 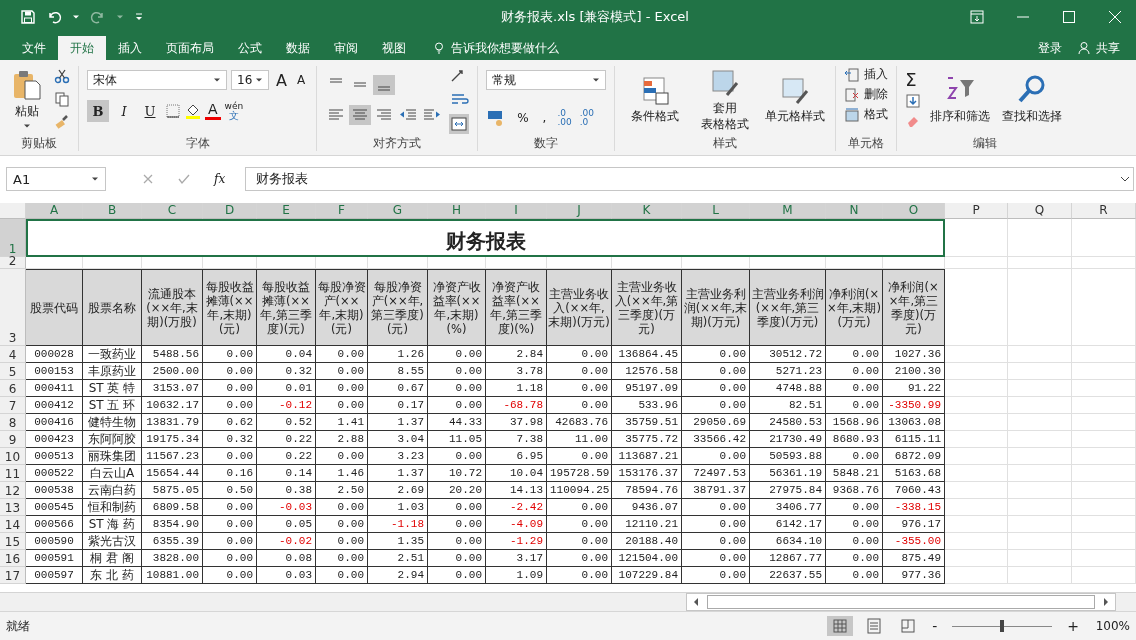 I want to click on zoom-level: 100%, so click(x=1110, y=626).